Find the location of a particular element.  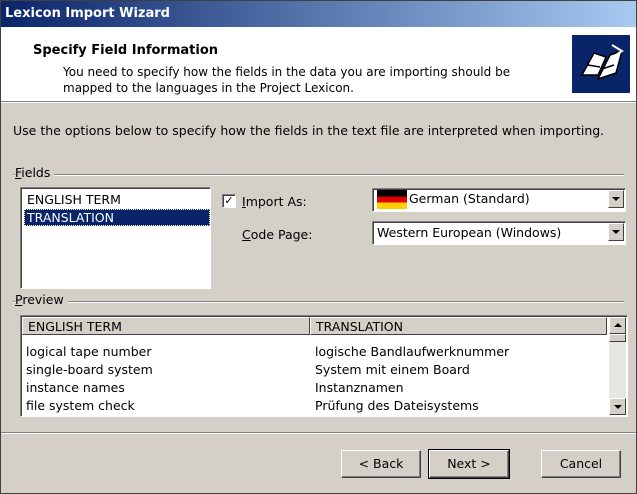

code-page-value: Western European (Windows) is located at coordinates (469, 232).